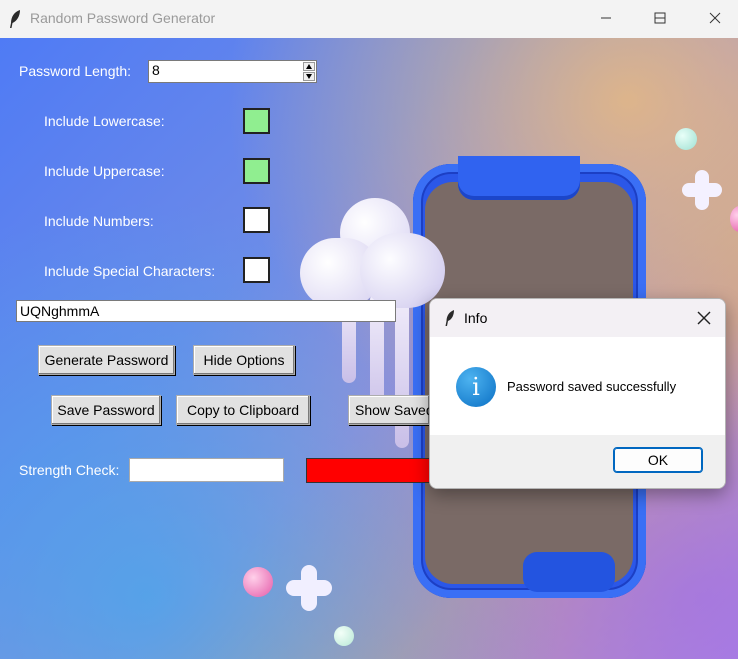  Describe the element at coordinates (658, 460) in the screenshot. I see `ok-button: OK` at that location.